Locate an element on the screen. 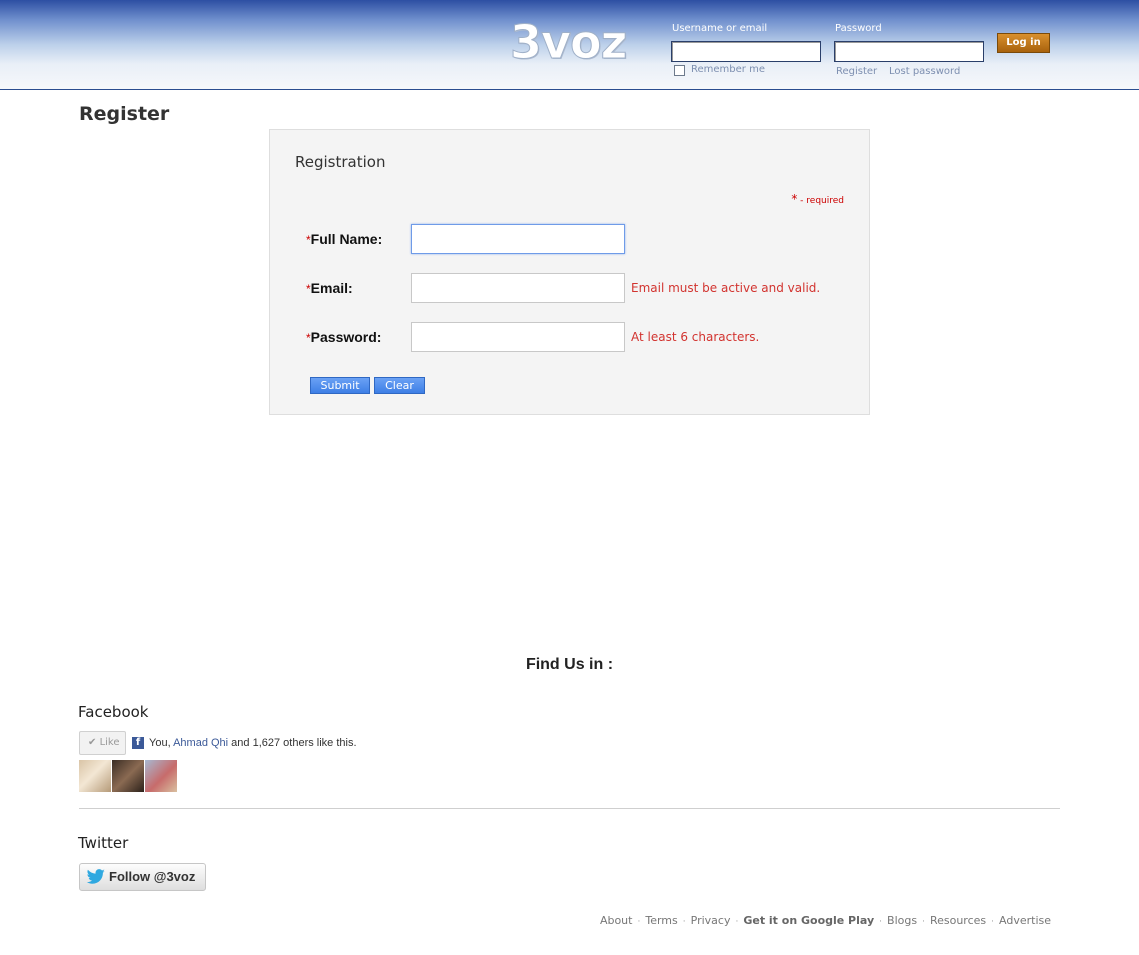 This screenshot has height=955, width=1139. facebook-title: Facebook is located at coordinates (113, 712).